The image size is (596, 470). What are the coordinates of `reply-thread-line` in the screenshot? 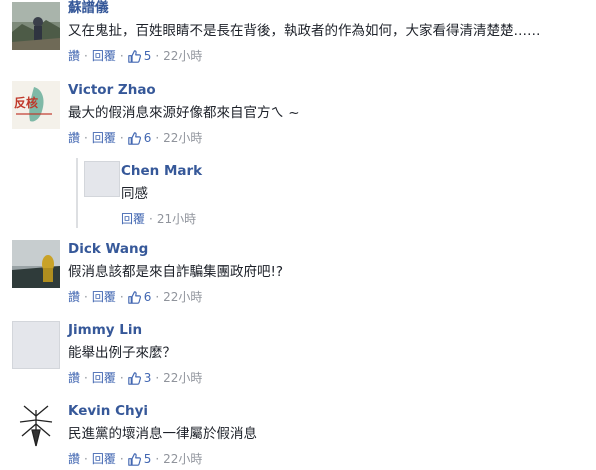 It's located at (77, 193).